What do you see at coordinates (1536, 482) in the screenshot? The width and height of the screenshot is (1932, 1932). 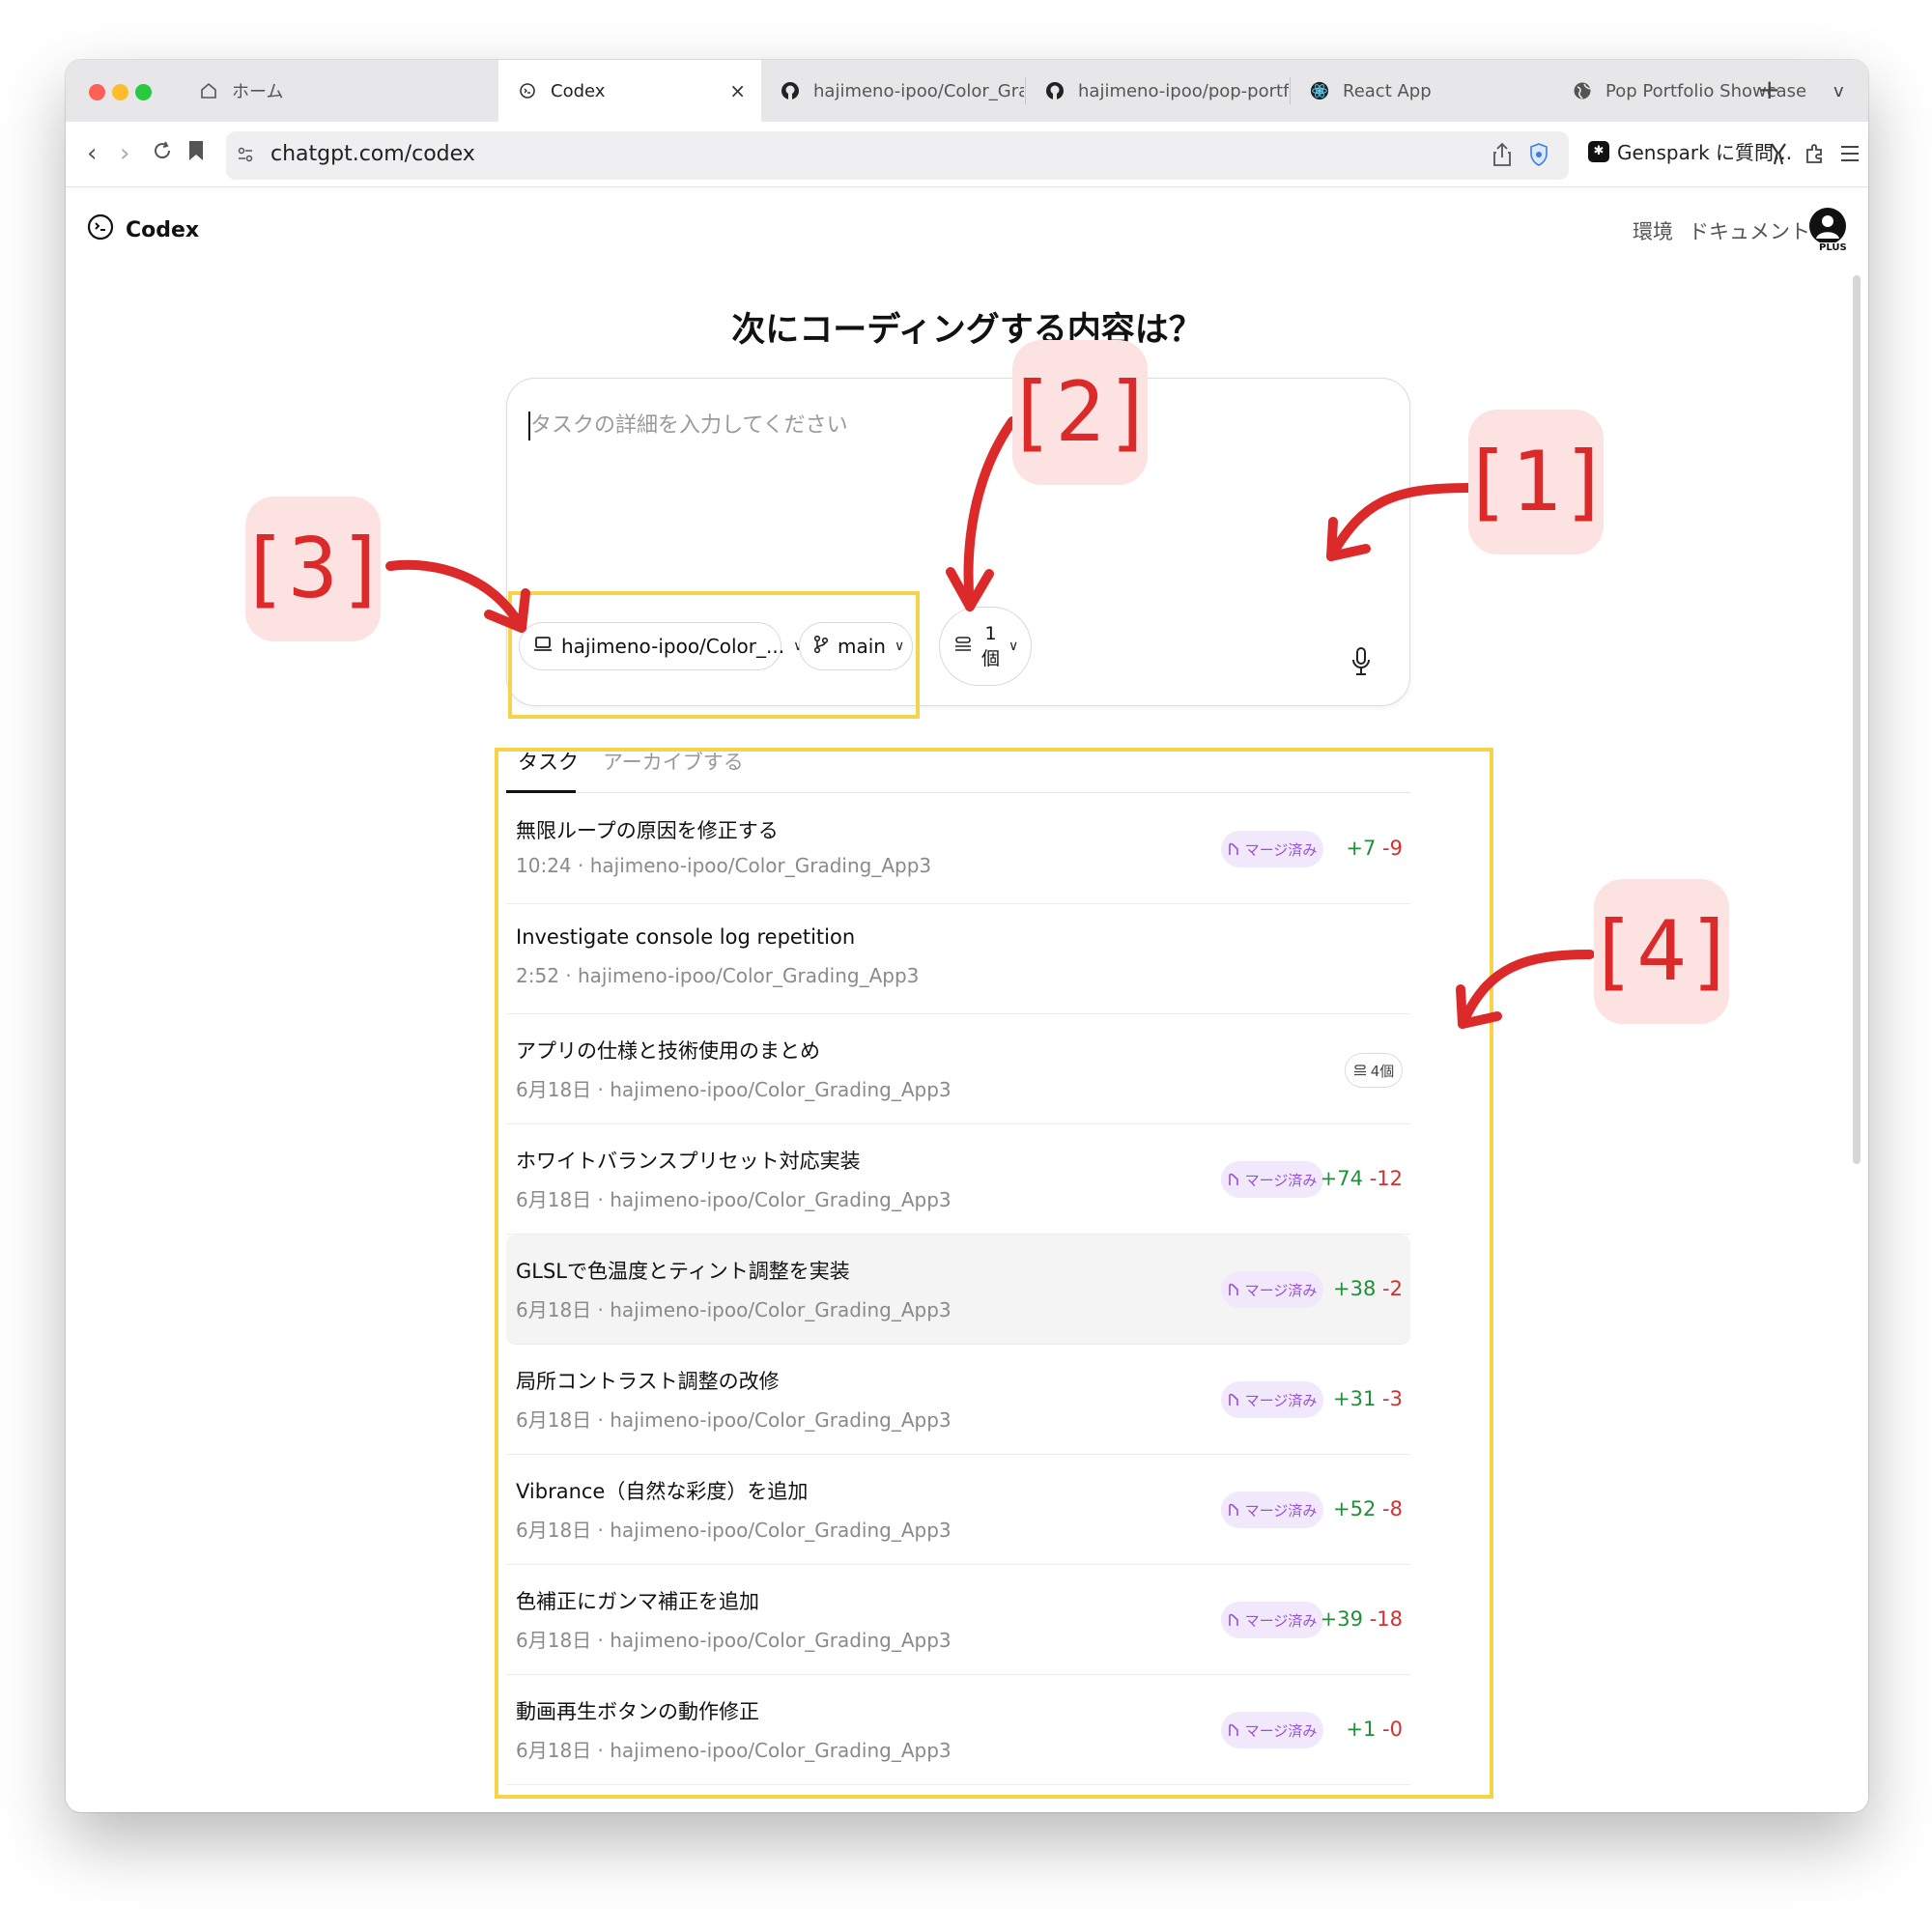 I see `callout-1: [1]` at bounding box center [1536, 482].